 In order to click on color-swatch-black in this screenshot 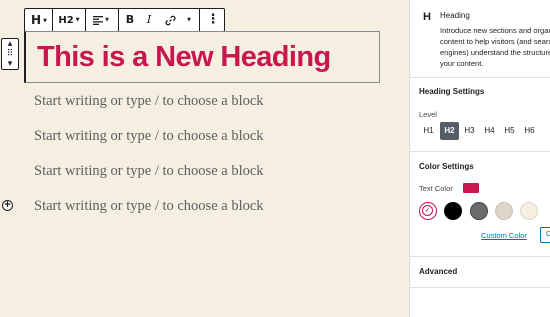, I will do `click(453, 211)`.